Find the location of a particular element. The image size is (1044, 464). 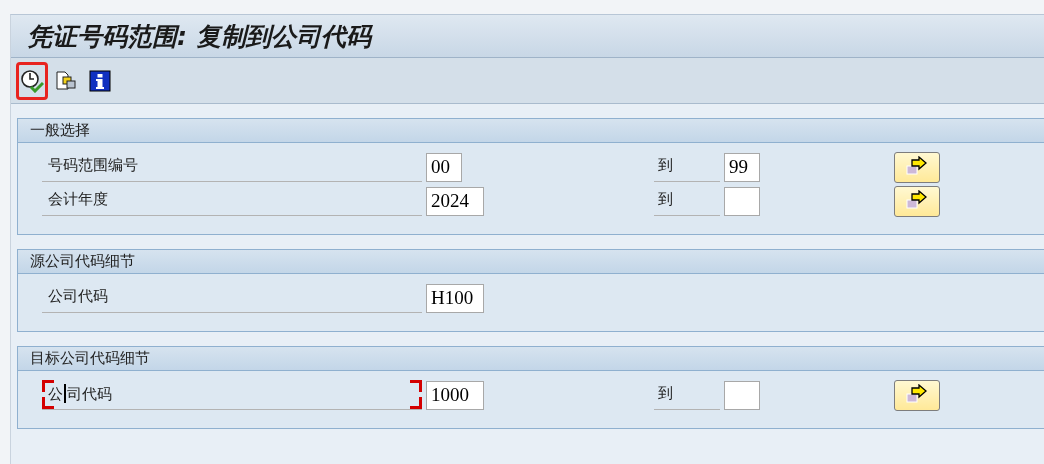

group-title: 目标公司代码细节 is located at coordinates (531, 359).